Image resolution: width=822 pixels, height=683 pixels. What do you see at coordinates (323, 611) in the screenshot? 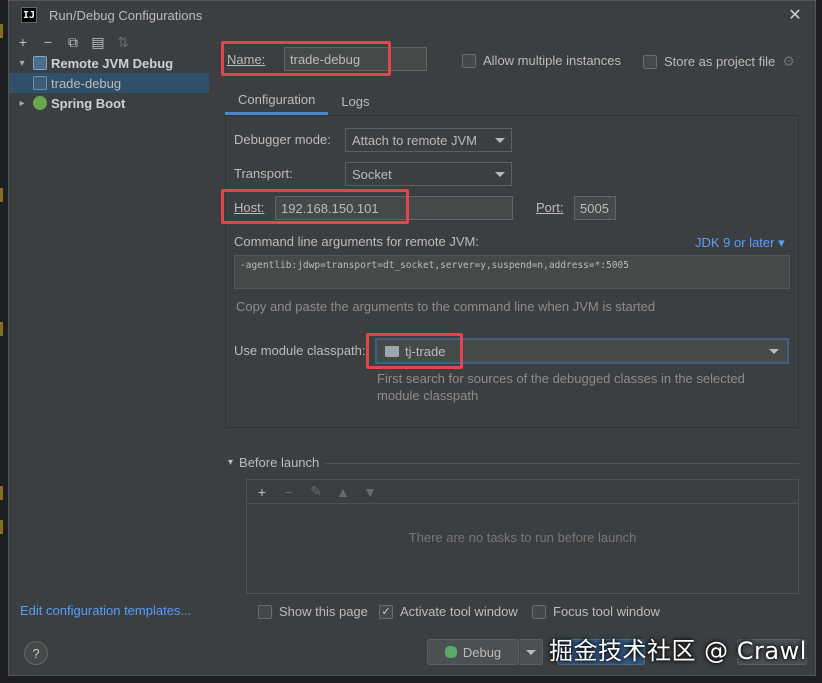
I see `show-page-label: Show this page` at bounding box center [323, 611].